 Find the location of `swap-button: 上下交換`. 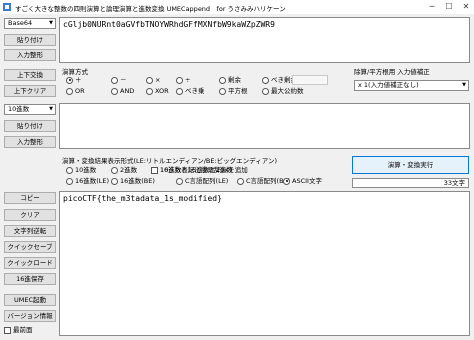

swap-button: 上下交換 is located at coordinates (30, 75).